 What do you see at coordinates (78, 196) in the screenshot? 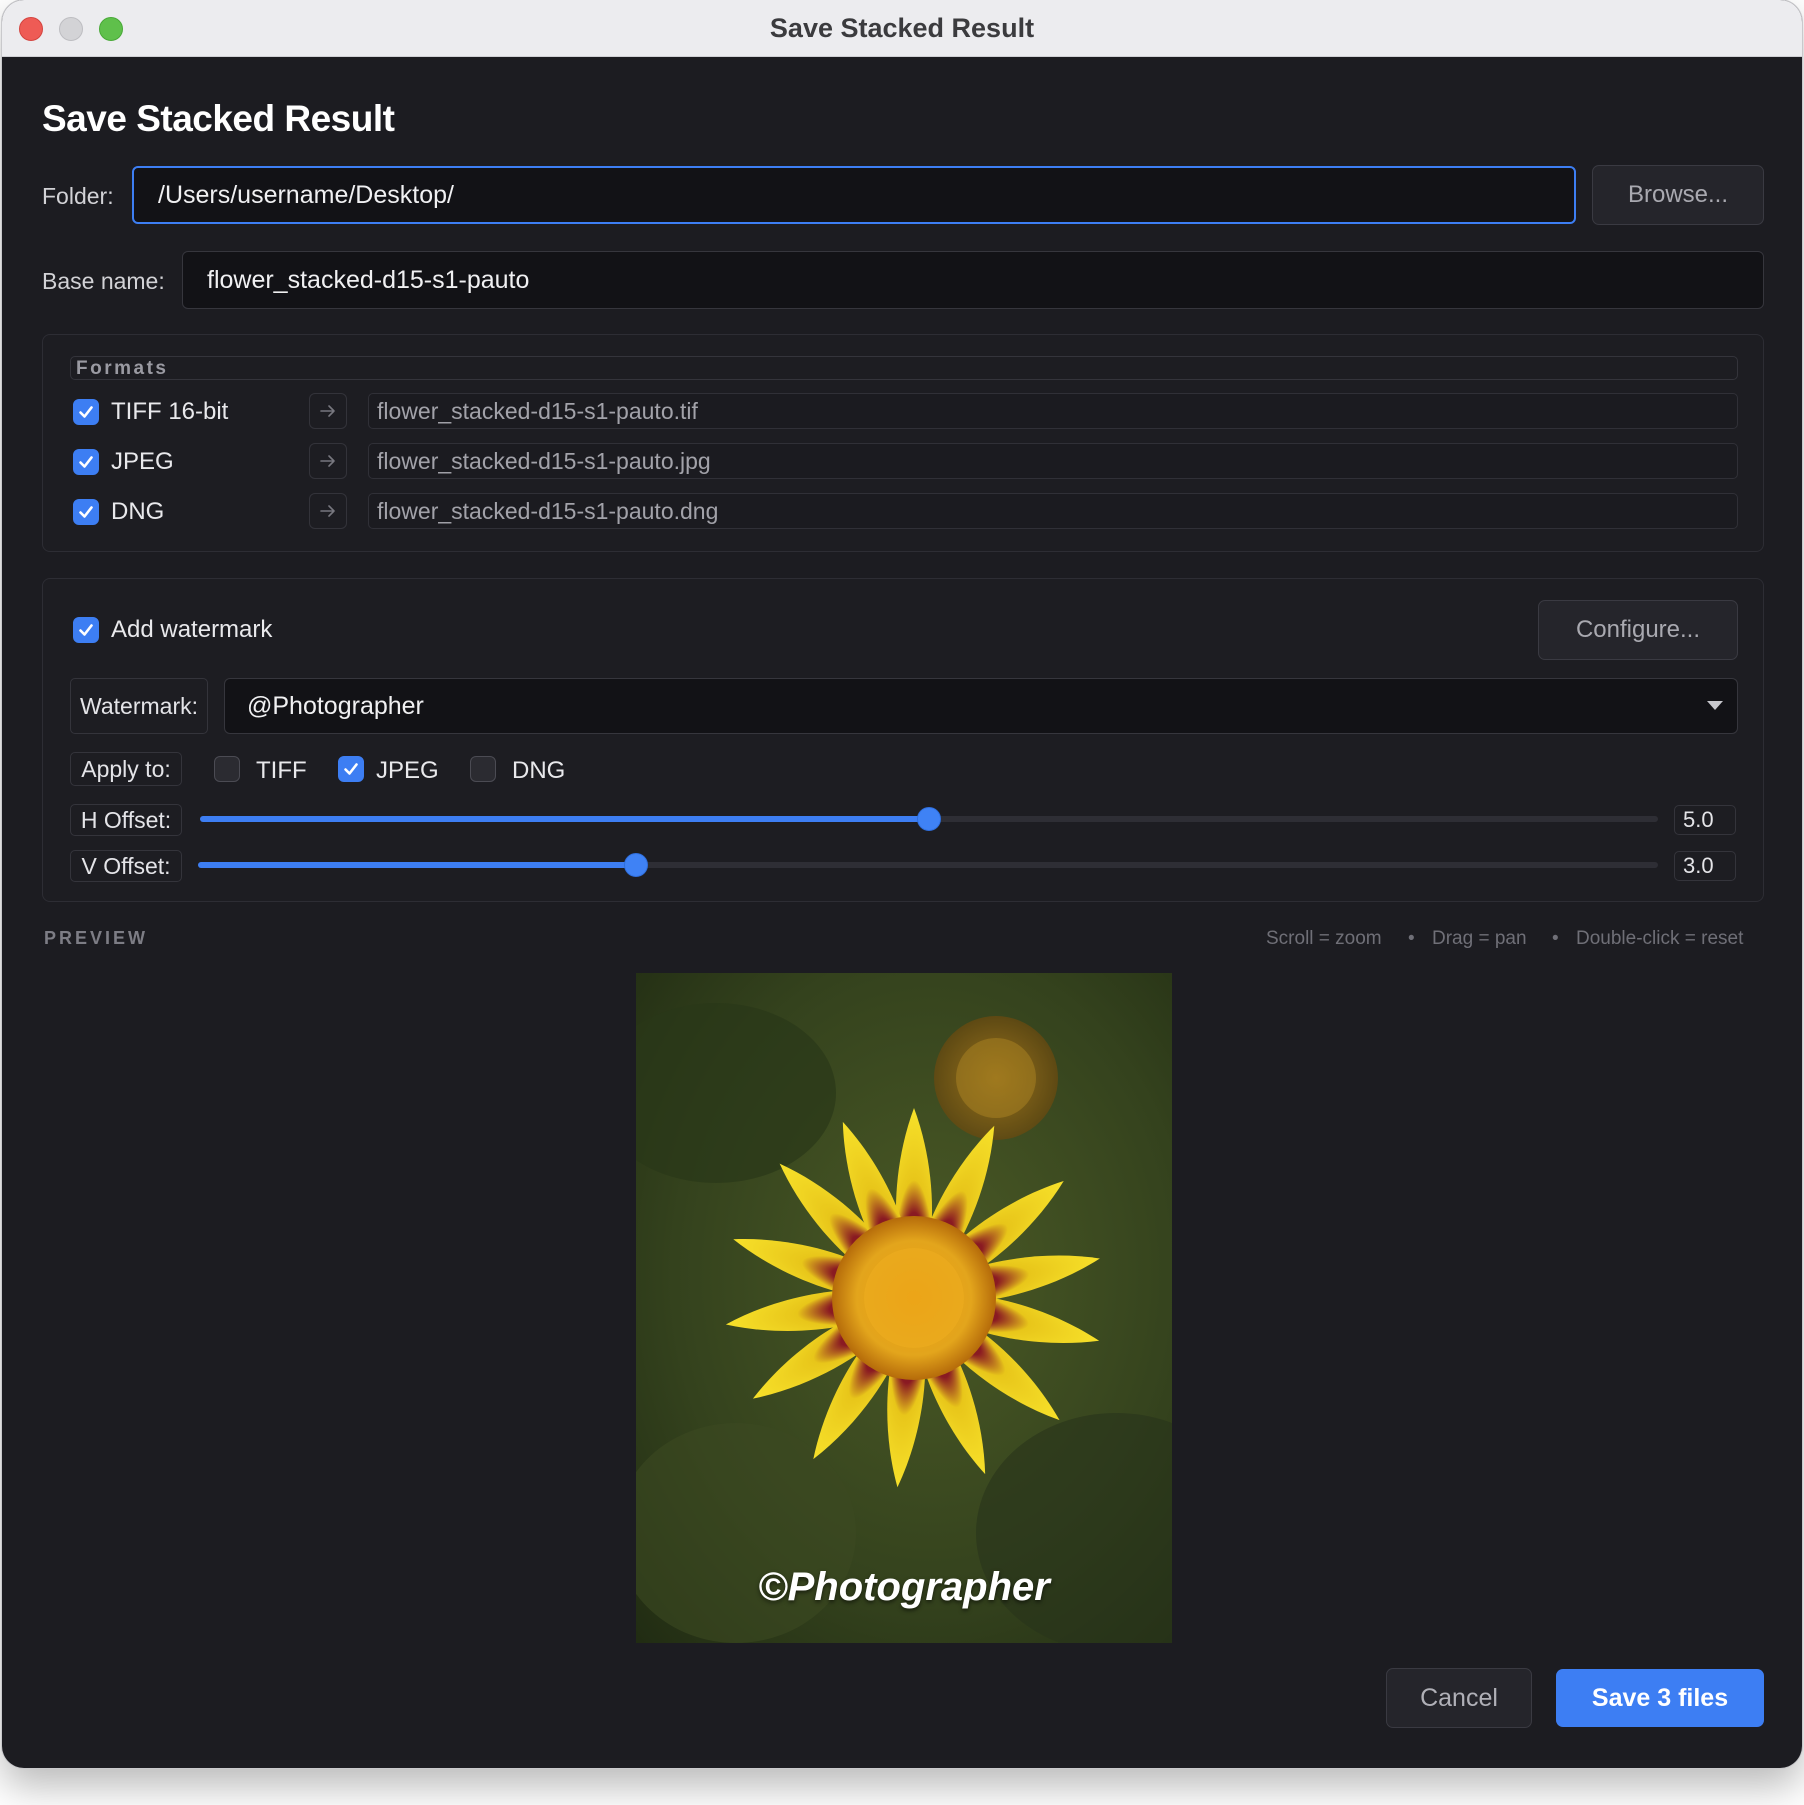
I see `folder-label: Folder:` at bounding box center [78, 196].